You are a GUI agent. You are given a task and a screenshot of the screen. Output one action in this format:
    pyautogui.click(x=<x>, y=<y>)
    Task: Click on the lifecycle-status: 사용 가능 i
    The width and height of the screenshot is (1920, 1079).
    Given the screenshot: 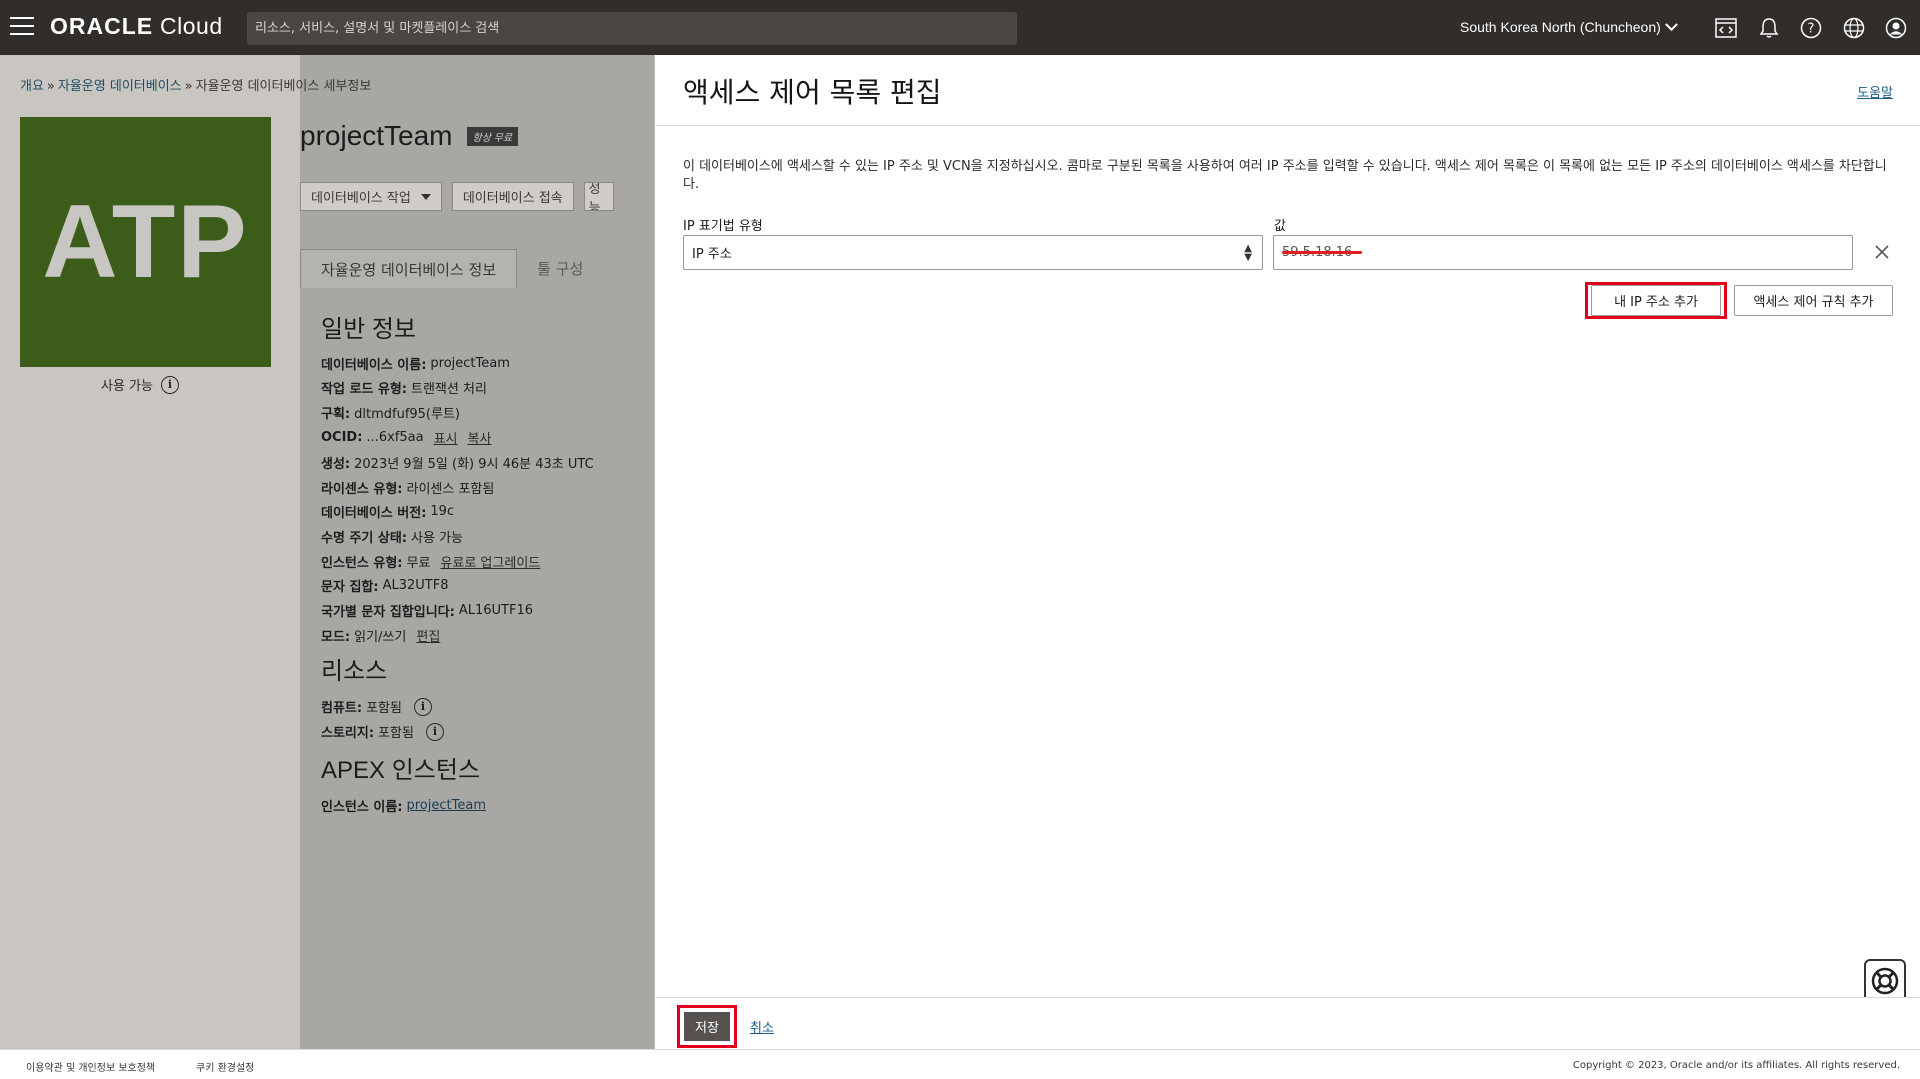 What is the action you would take?
    pyautogui.click(x=140, y=384)
    